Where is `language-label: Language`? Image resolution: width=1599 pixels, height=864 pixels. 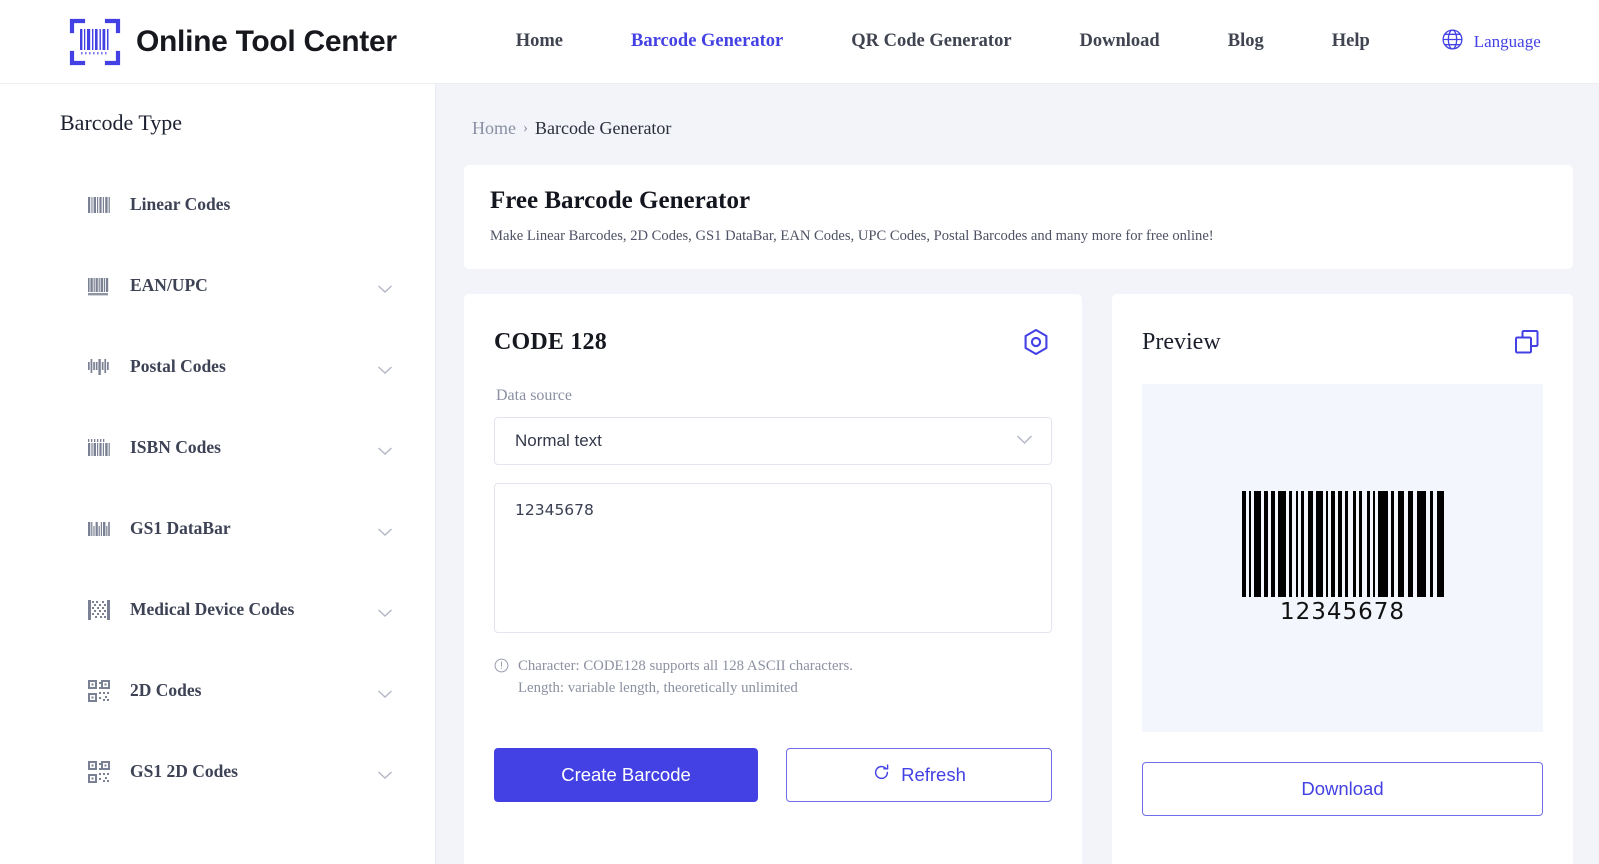 language-label: Language is located at coordinates (1507, 41).